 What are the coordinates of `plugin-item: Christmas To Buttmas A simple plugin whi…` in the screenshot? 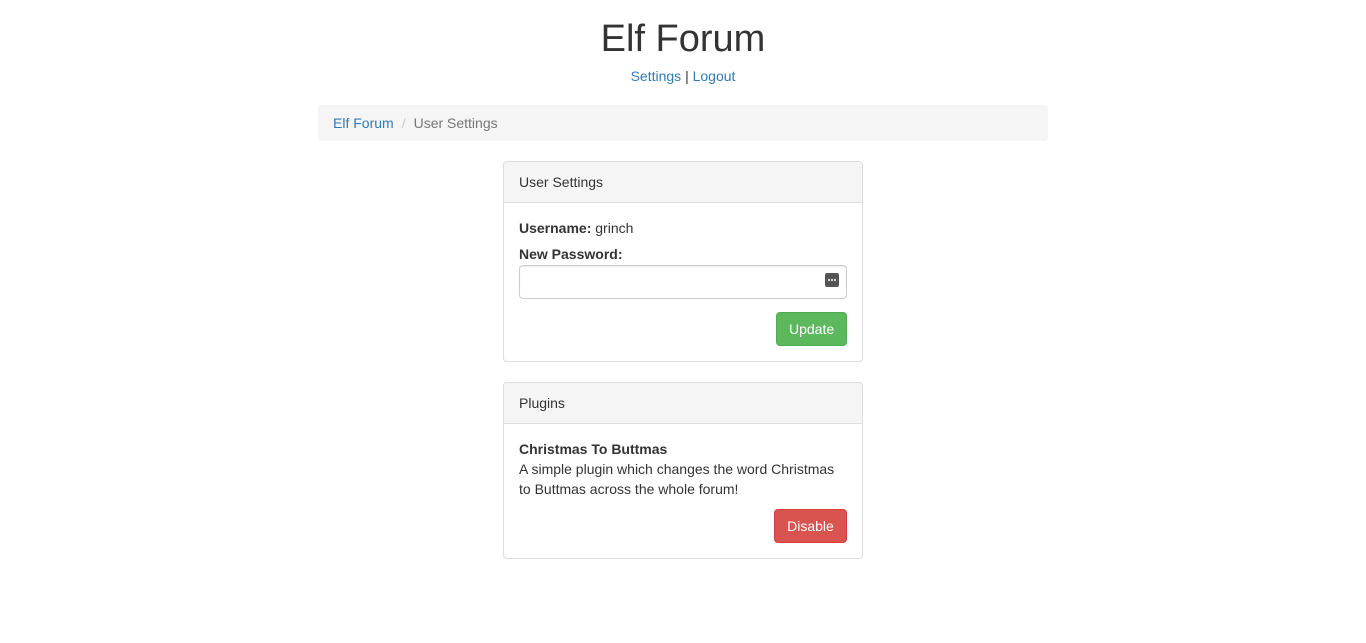 It's located at (683, 483).